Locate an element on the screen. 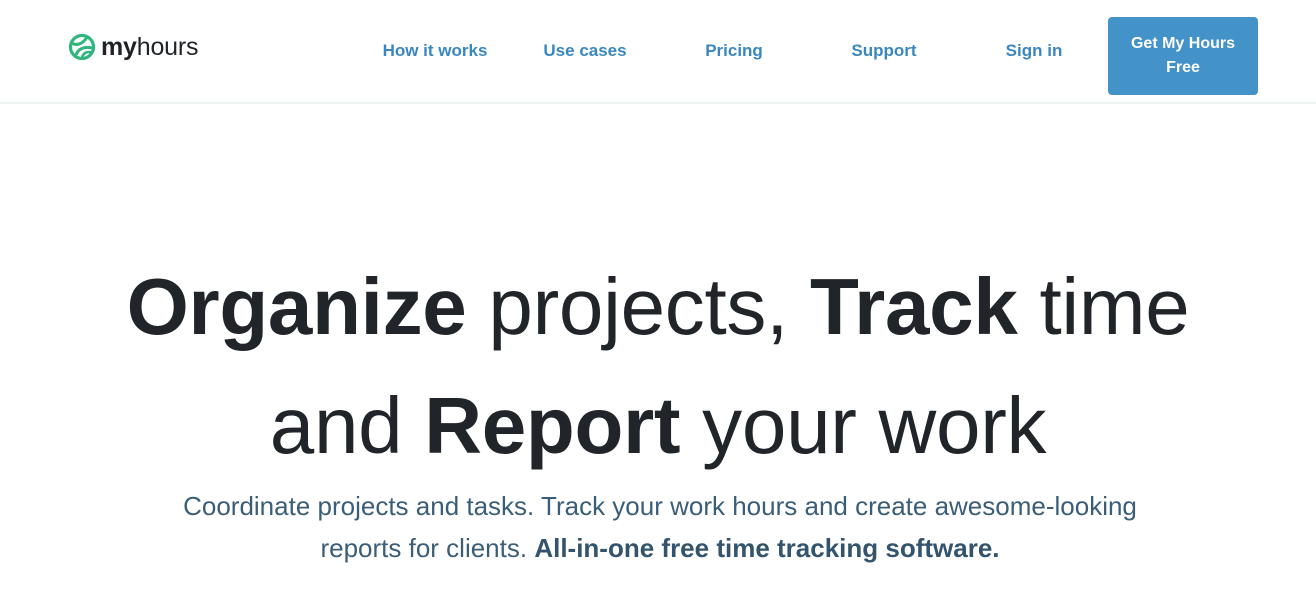 This screenshot has height=615, width=1316. nav-support: Support is located at coordinates (883, 51).